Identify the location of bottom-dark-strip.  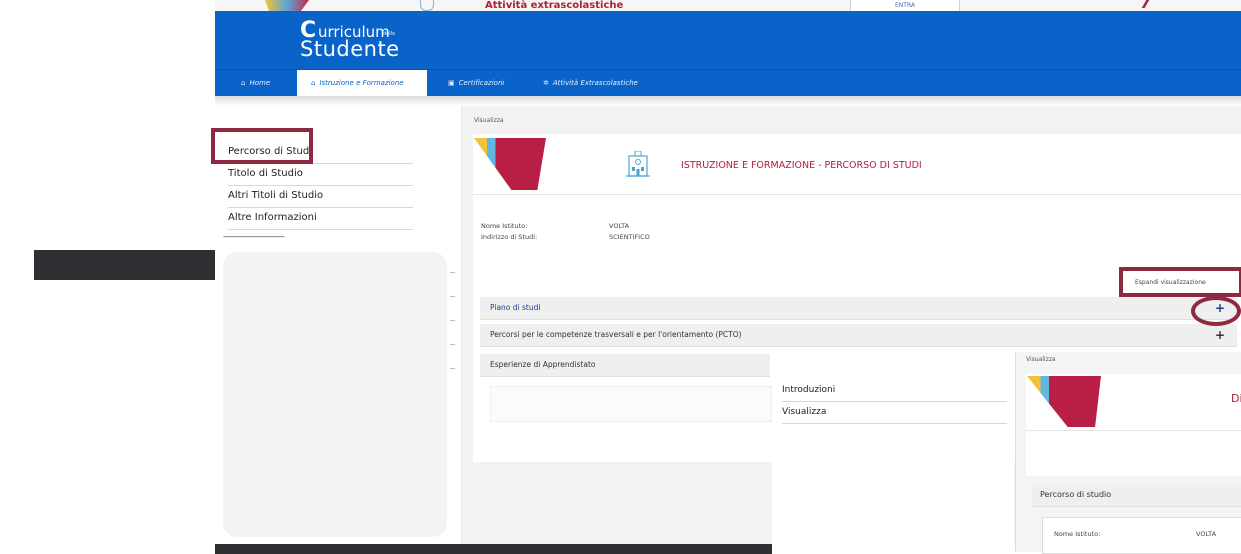
(493, 549).